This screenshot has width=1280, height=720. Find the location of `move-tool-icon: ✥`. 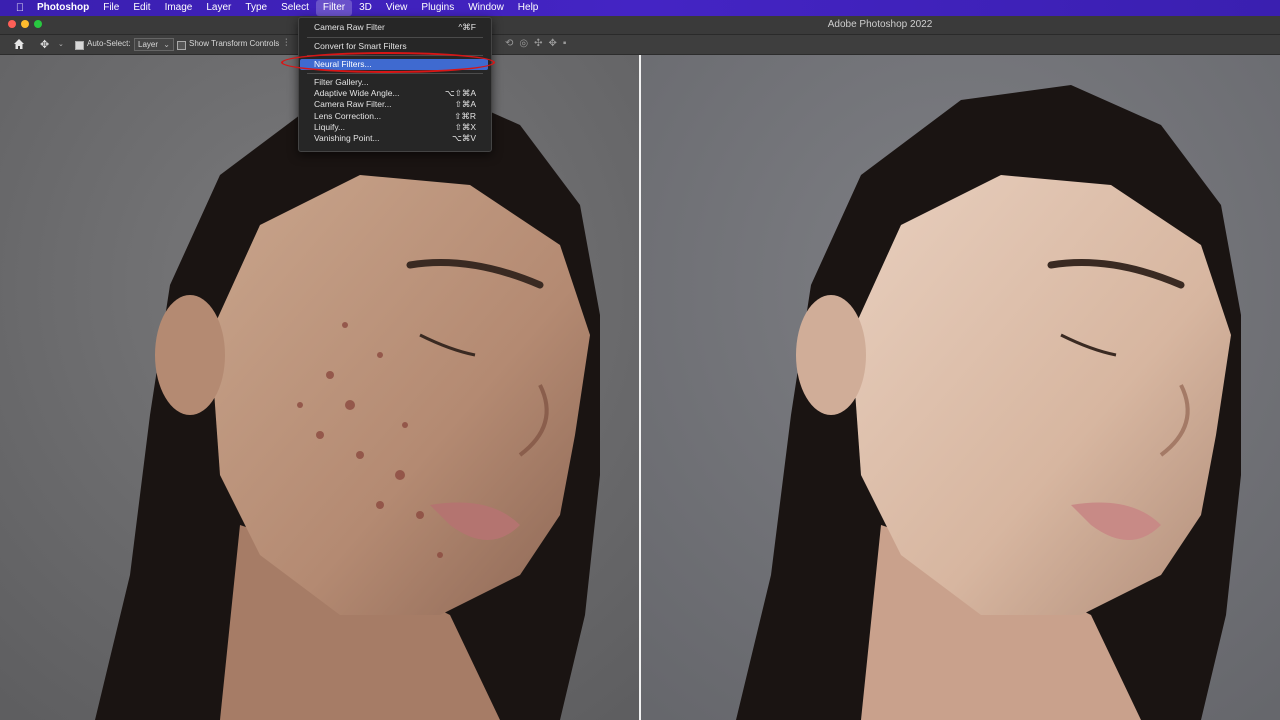

move-tool-icon: ✥ is located at coordinates (44, 44).